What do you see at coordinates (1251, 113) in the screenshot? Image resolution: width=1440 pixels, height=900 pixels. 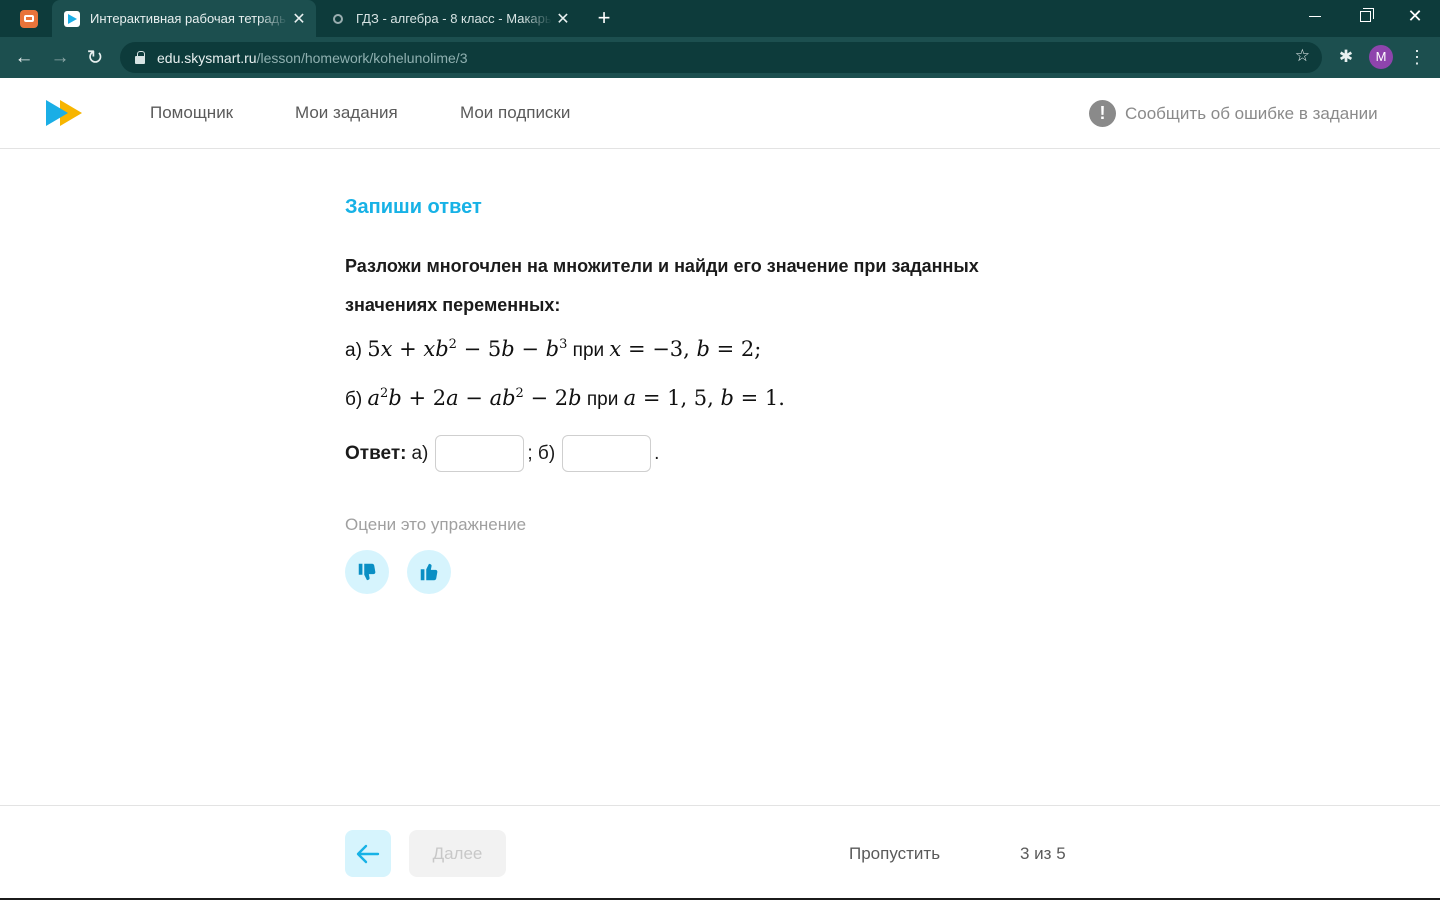 I see `report-error-label: Сообщить об ошибке в задании` at bounding box center [1251, 113].